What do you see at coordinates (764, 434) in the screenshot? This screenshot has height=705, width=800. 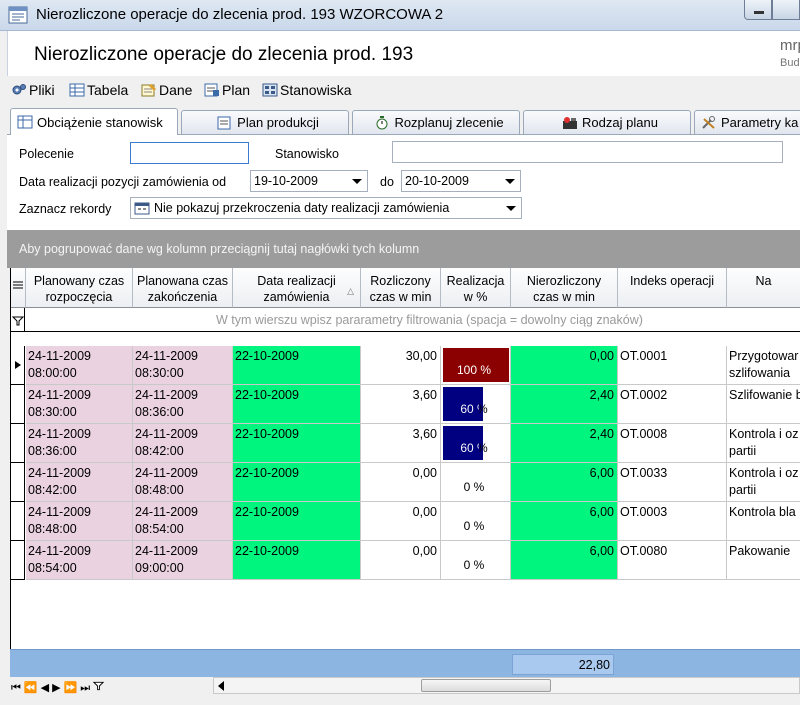 I see `cell-name-line: Kontrola i oz` at bounding box center [764, 434].